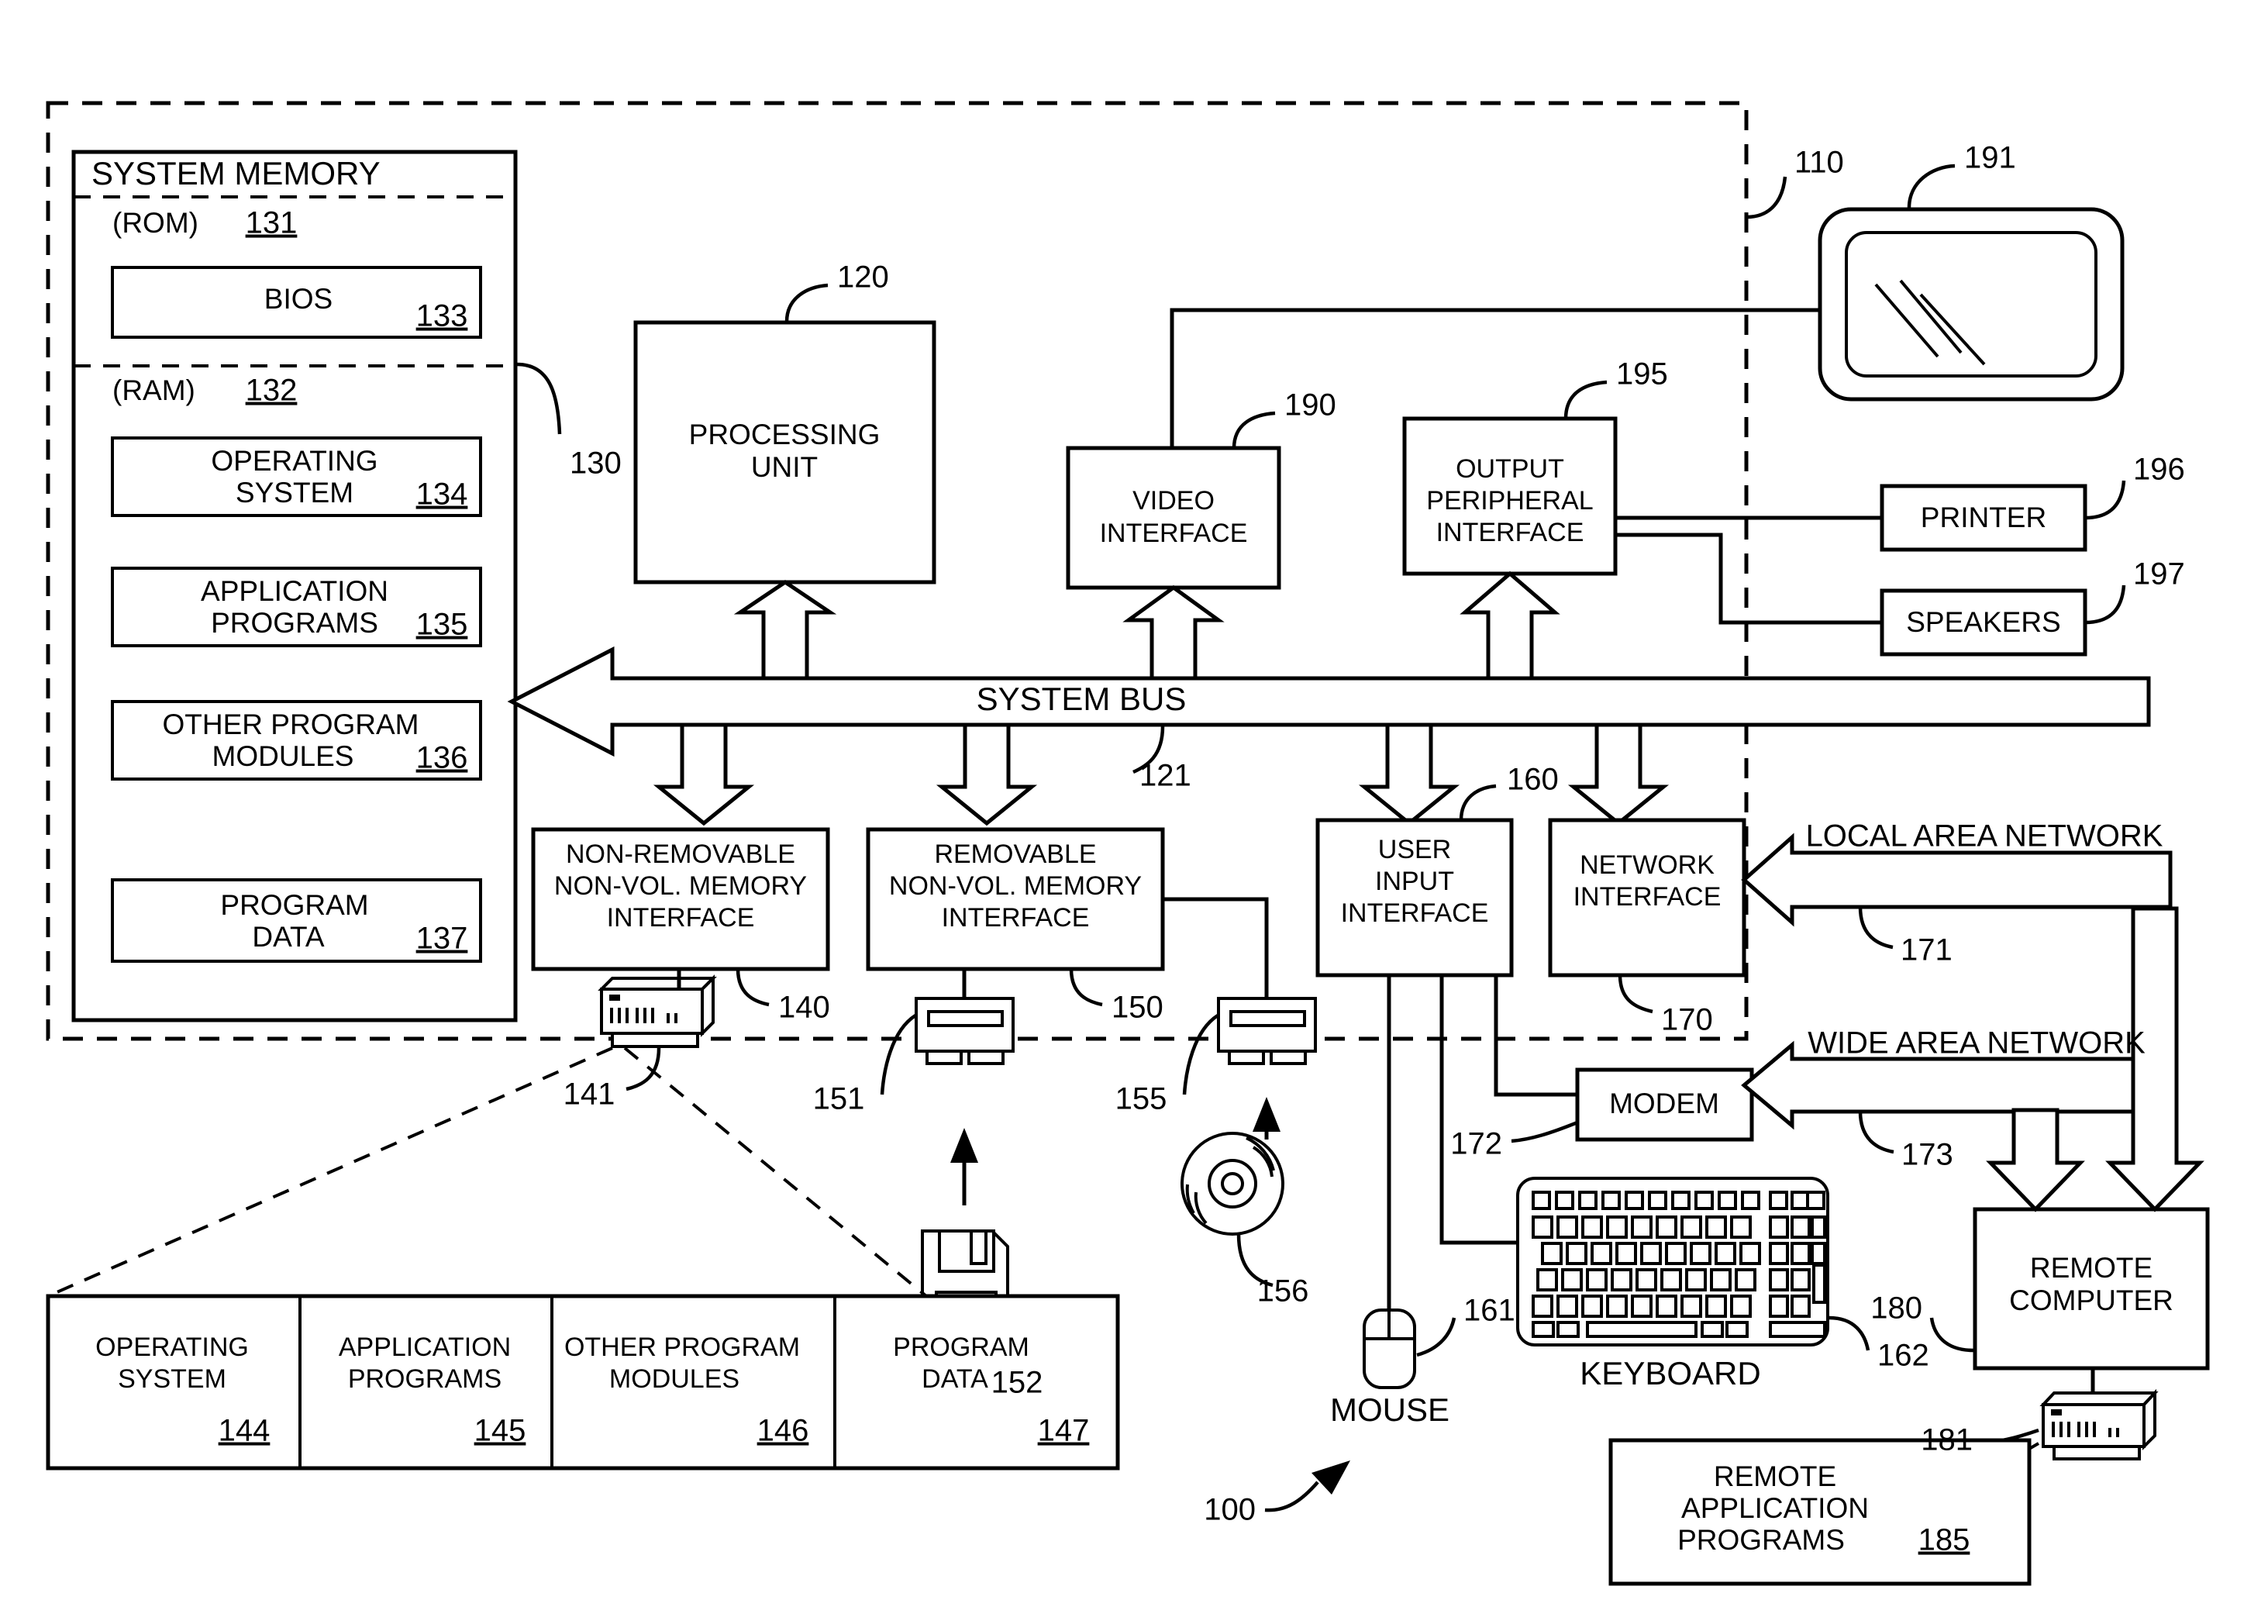 The image size is (2268, 1624). What do you see at coordinates (272, 391) in the screenshot?
I see `ram-ref: 132` at bounding box center [272, 391].